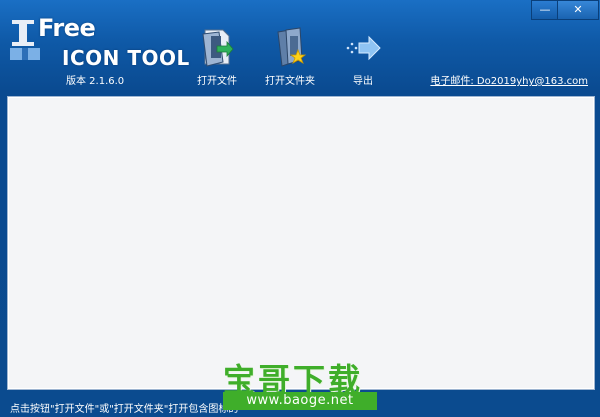  Describe the element at coordinates (124, 409) in the screenshot. I see `status-bar-text: 点击按钮"打开文件"或"打开文件夹"打开包含图标的` at that location.